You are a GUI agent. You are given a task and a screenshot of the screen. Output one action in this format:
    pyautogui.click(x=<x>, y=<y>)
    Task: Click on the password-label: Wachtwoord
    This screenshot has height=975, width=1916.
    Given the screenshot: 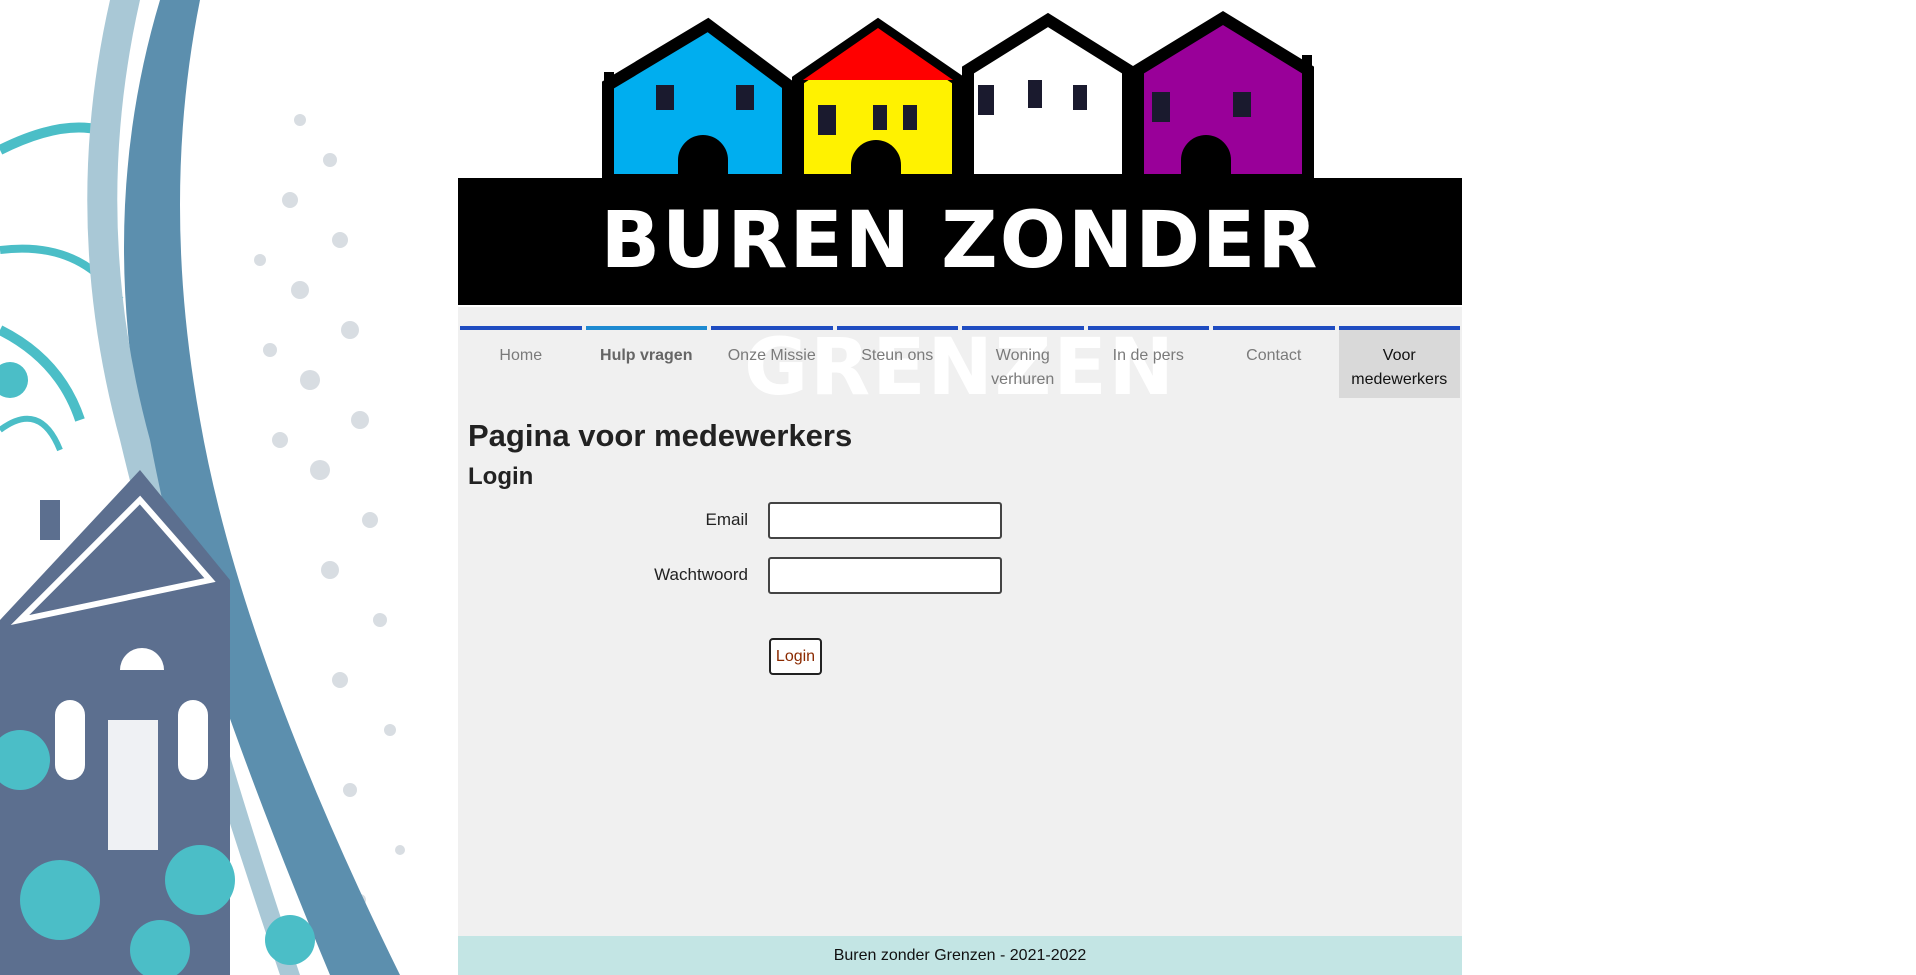 What is the action you would take?
    pyautogui.click(x=701, y=574)
    